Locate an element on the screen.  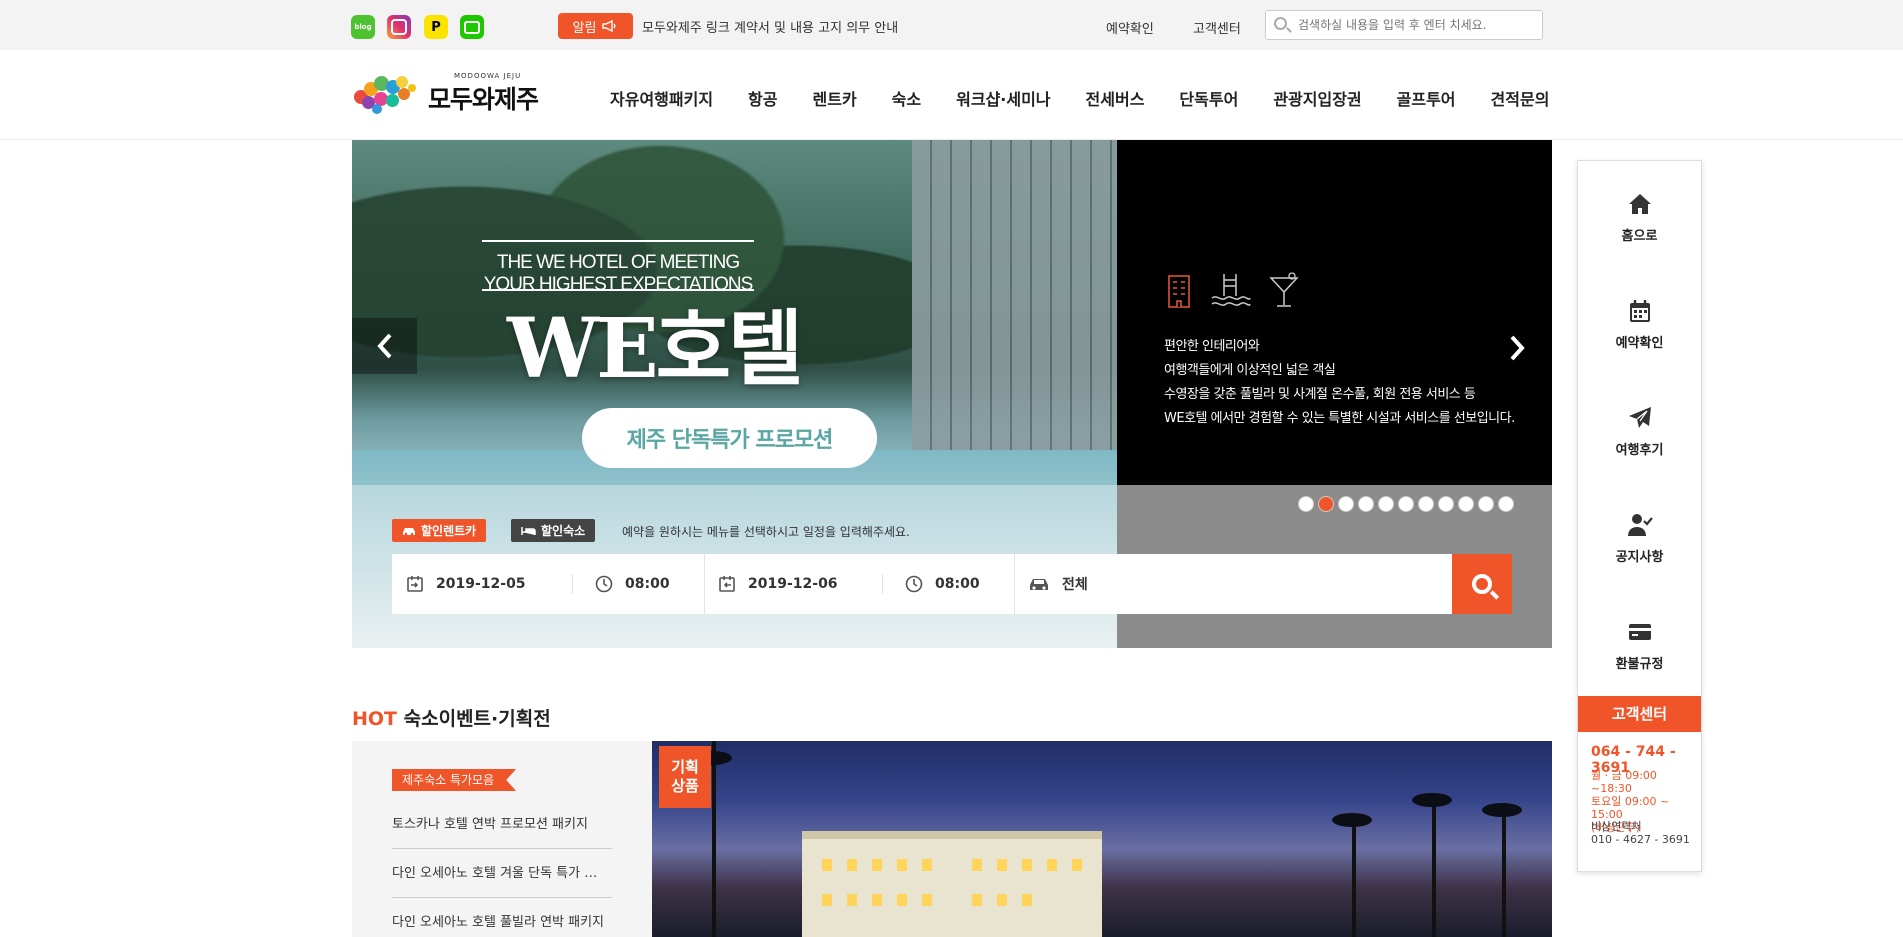
calendar-icon is located at coordinates (1639, 311).